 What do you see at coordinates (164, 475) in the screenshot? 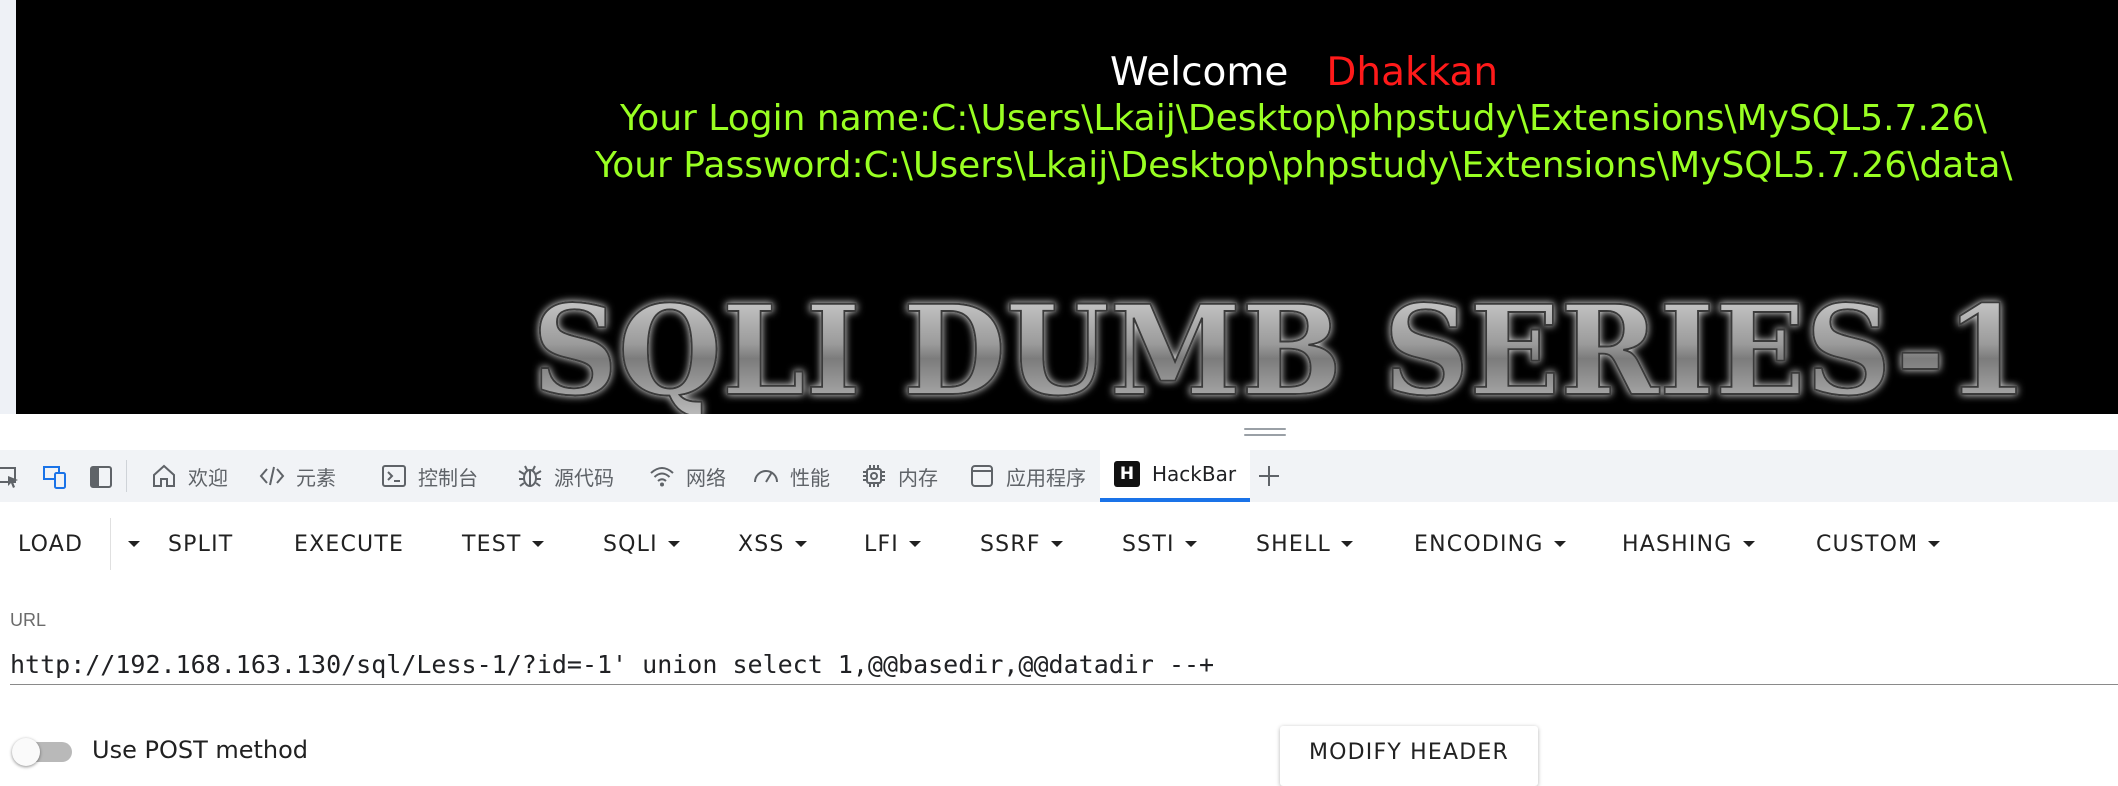
I see `home-icon` at bounding box center [164, 475].